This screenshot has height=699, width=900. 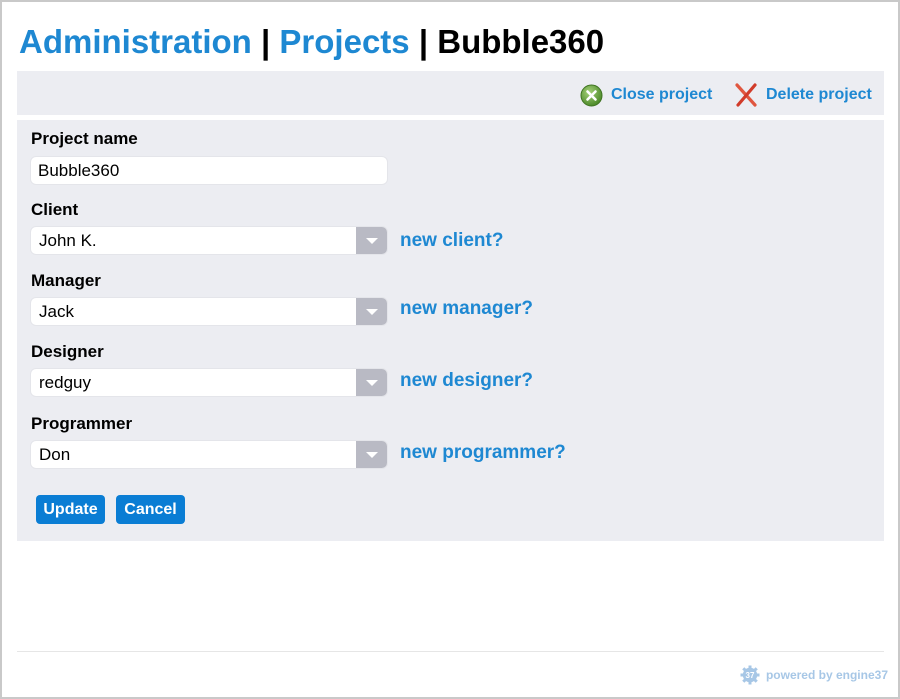 What do you see at coordinates (67, 351) in the screenshot?
I see `designer-label: Designer` at bounding box center [67, 351].